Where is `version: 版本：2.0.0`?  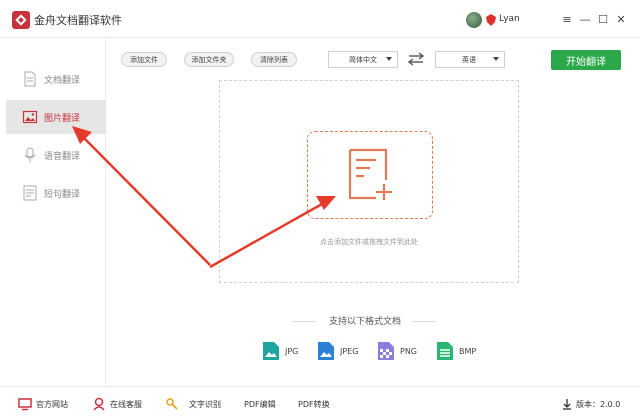 version: 版本：2.0.0 is located at coordinates (591, 404).